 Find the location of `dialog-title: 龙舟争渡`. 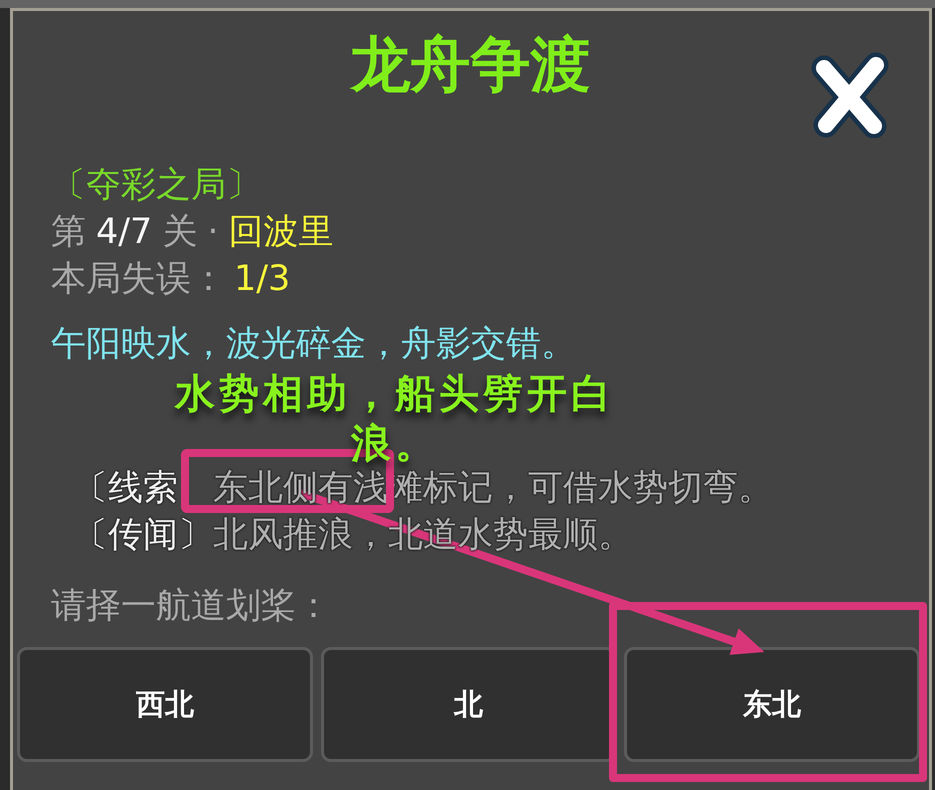

dialog-title: 龙舟争渡 is located at coordinates (470, 65).